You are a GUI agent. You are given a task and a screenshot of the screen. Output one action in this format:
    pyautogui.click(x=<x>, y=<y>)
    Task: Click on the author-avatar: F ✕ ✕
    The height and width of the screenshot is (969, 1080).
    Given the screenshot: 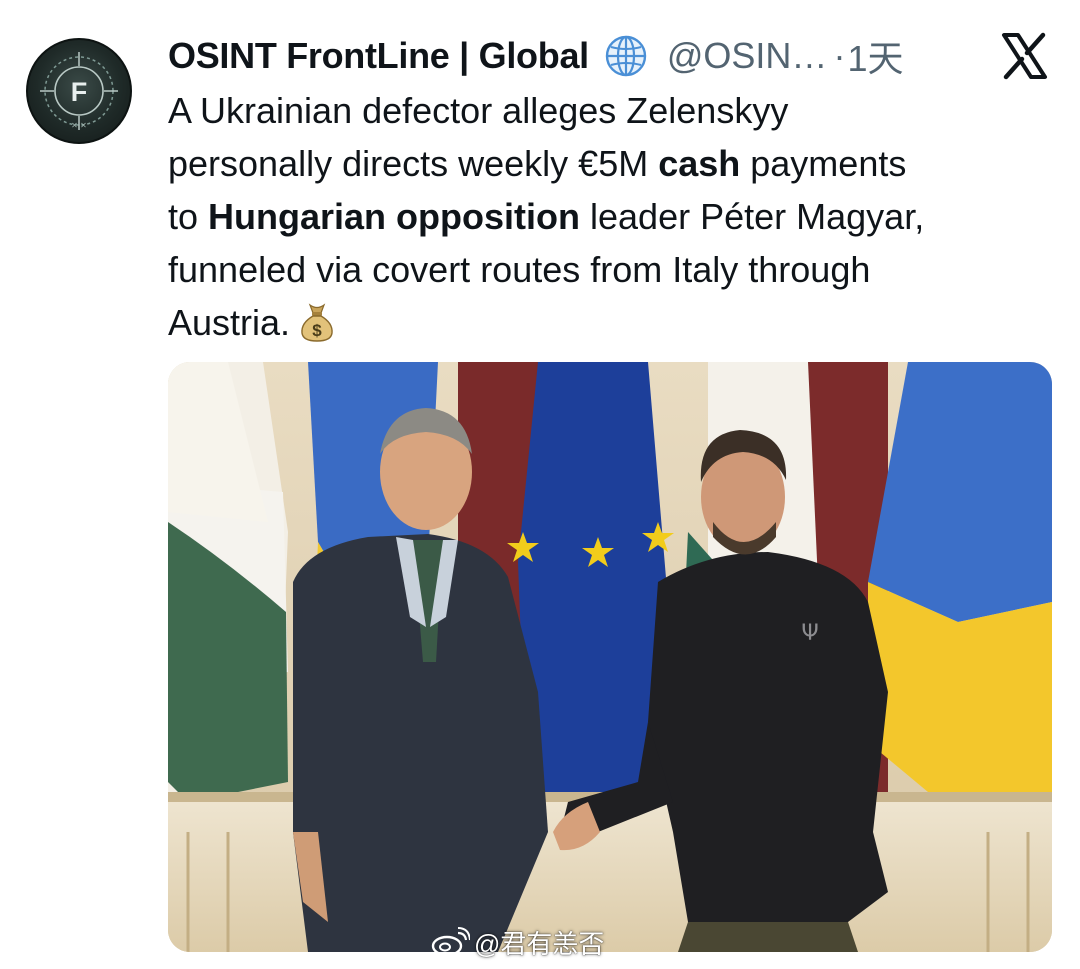 What is the action you would take?
    pyautogui.click(x=79, y=91)
    